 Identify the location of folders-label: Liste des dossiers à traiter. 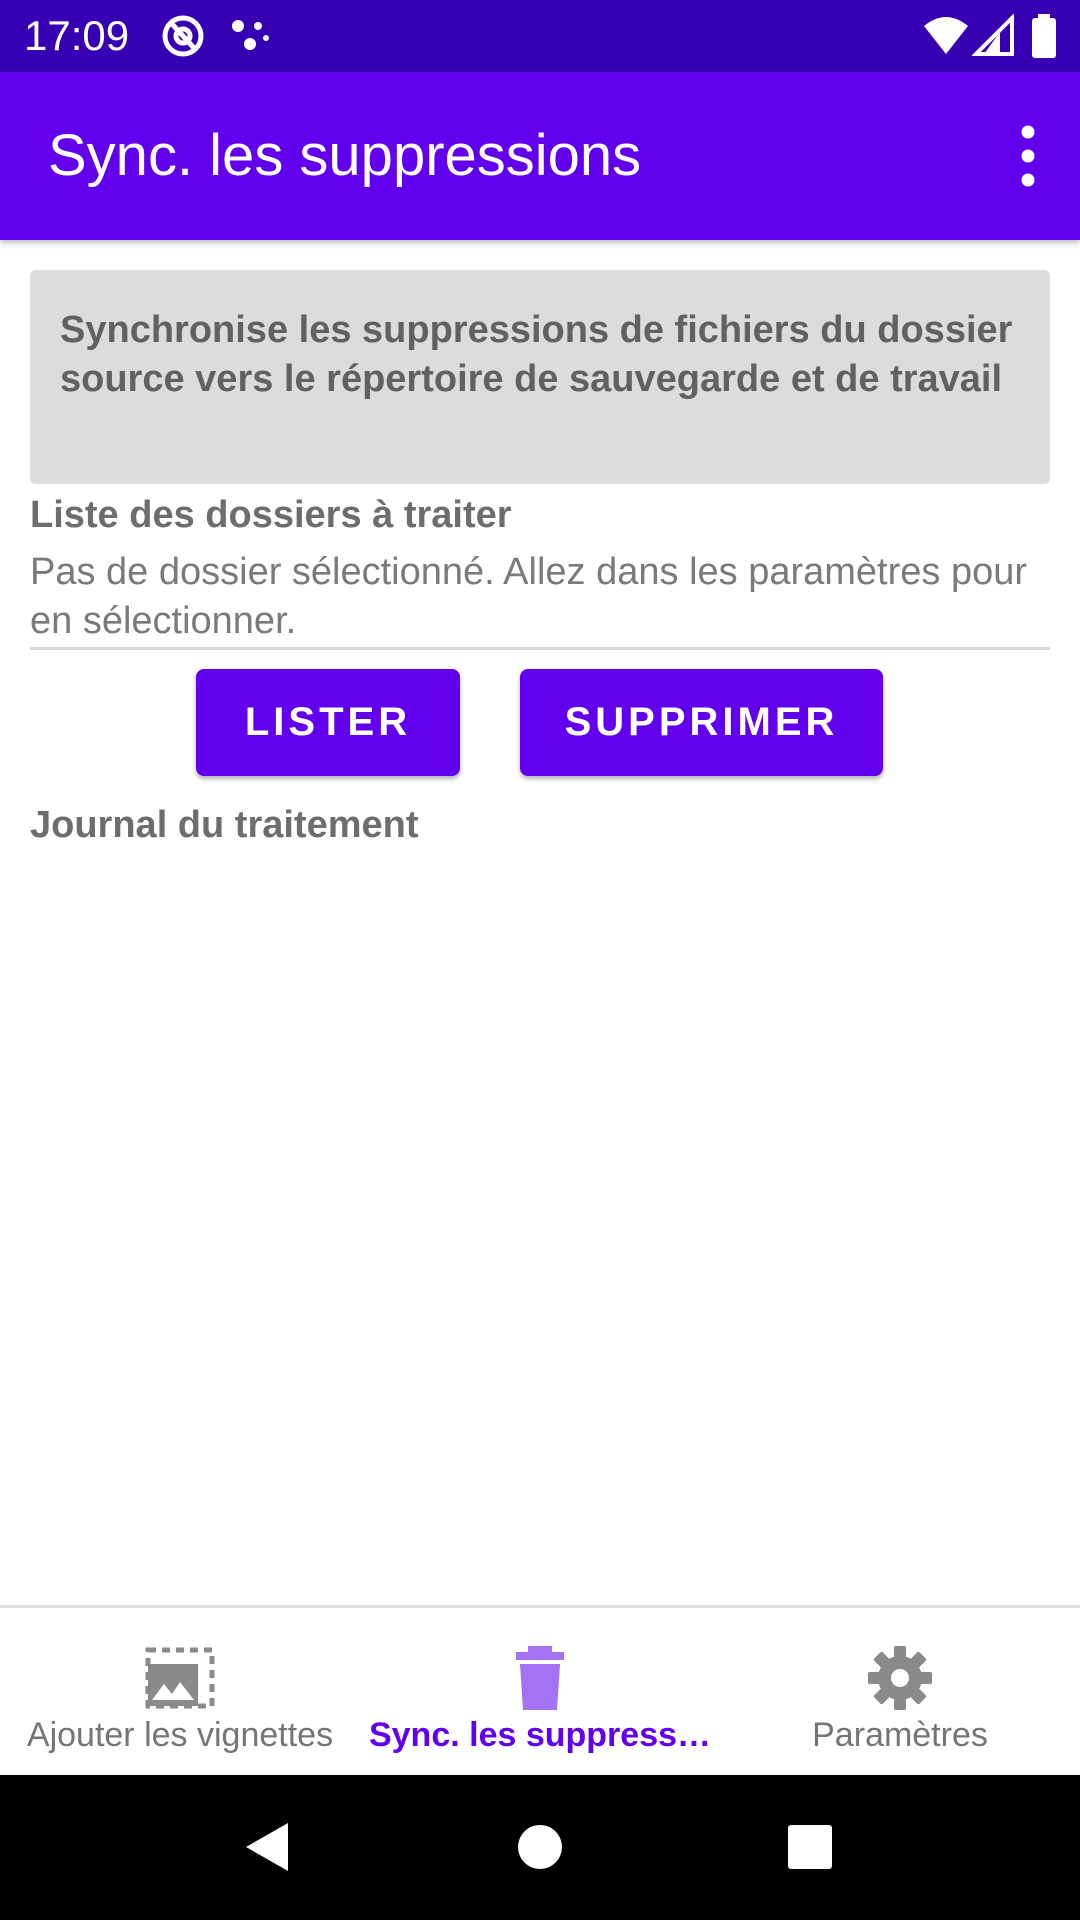
(271, 515).